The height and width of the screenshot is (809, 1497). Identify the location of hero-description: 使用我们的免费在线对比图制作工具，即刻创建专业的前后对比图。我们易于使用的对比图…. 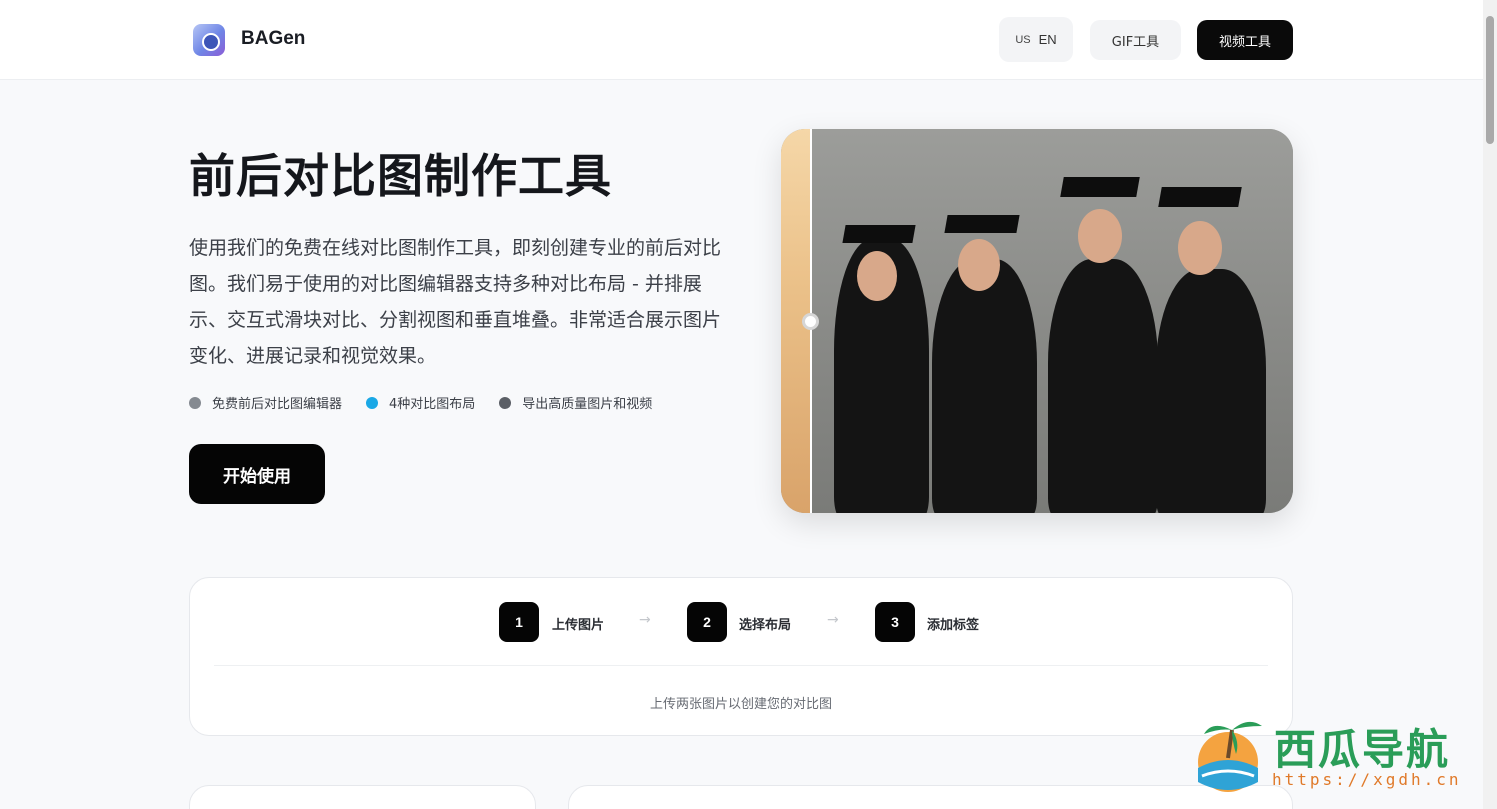
(455, 302).